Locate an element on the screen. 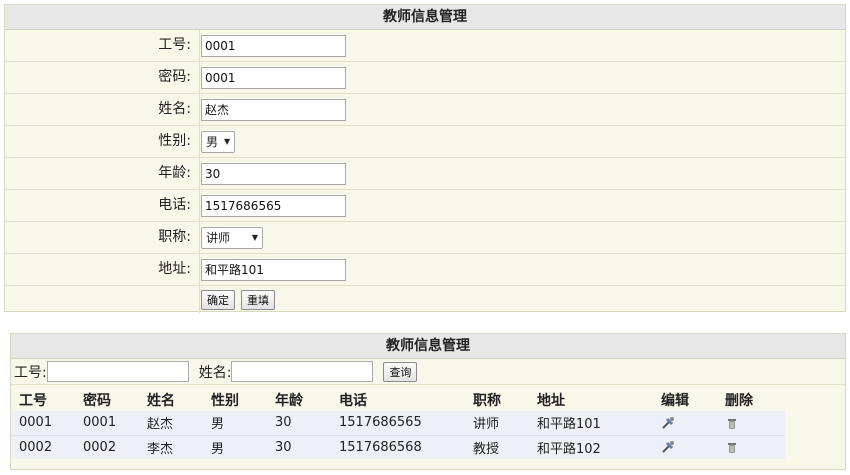 The image size is (850, 475). cell-phone: 1517686568 is located at coordinates (398, 447).